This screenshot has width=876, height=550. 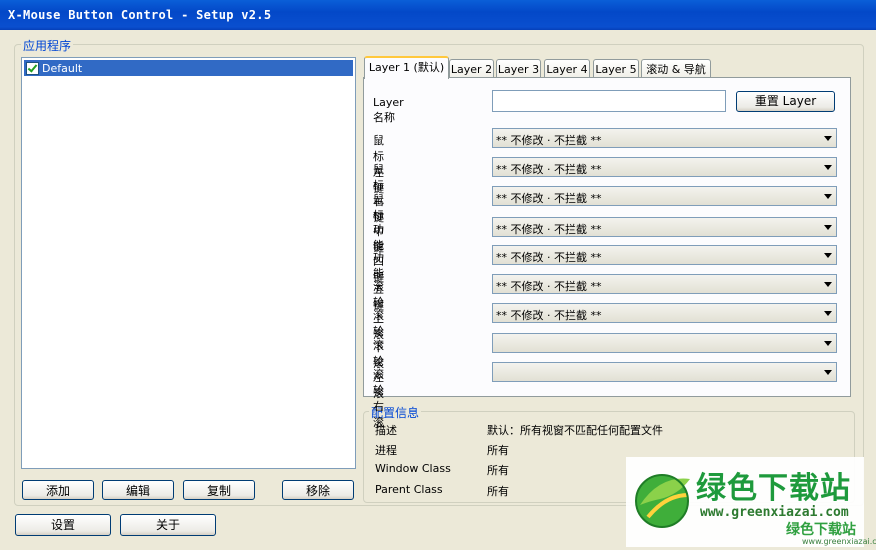 What do you see at coordinates (664, 255) in the screenshot?
I see `button-5-select: ** 不修改 · 不拦截 **` at bounding box center [664, 255].